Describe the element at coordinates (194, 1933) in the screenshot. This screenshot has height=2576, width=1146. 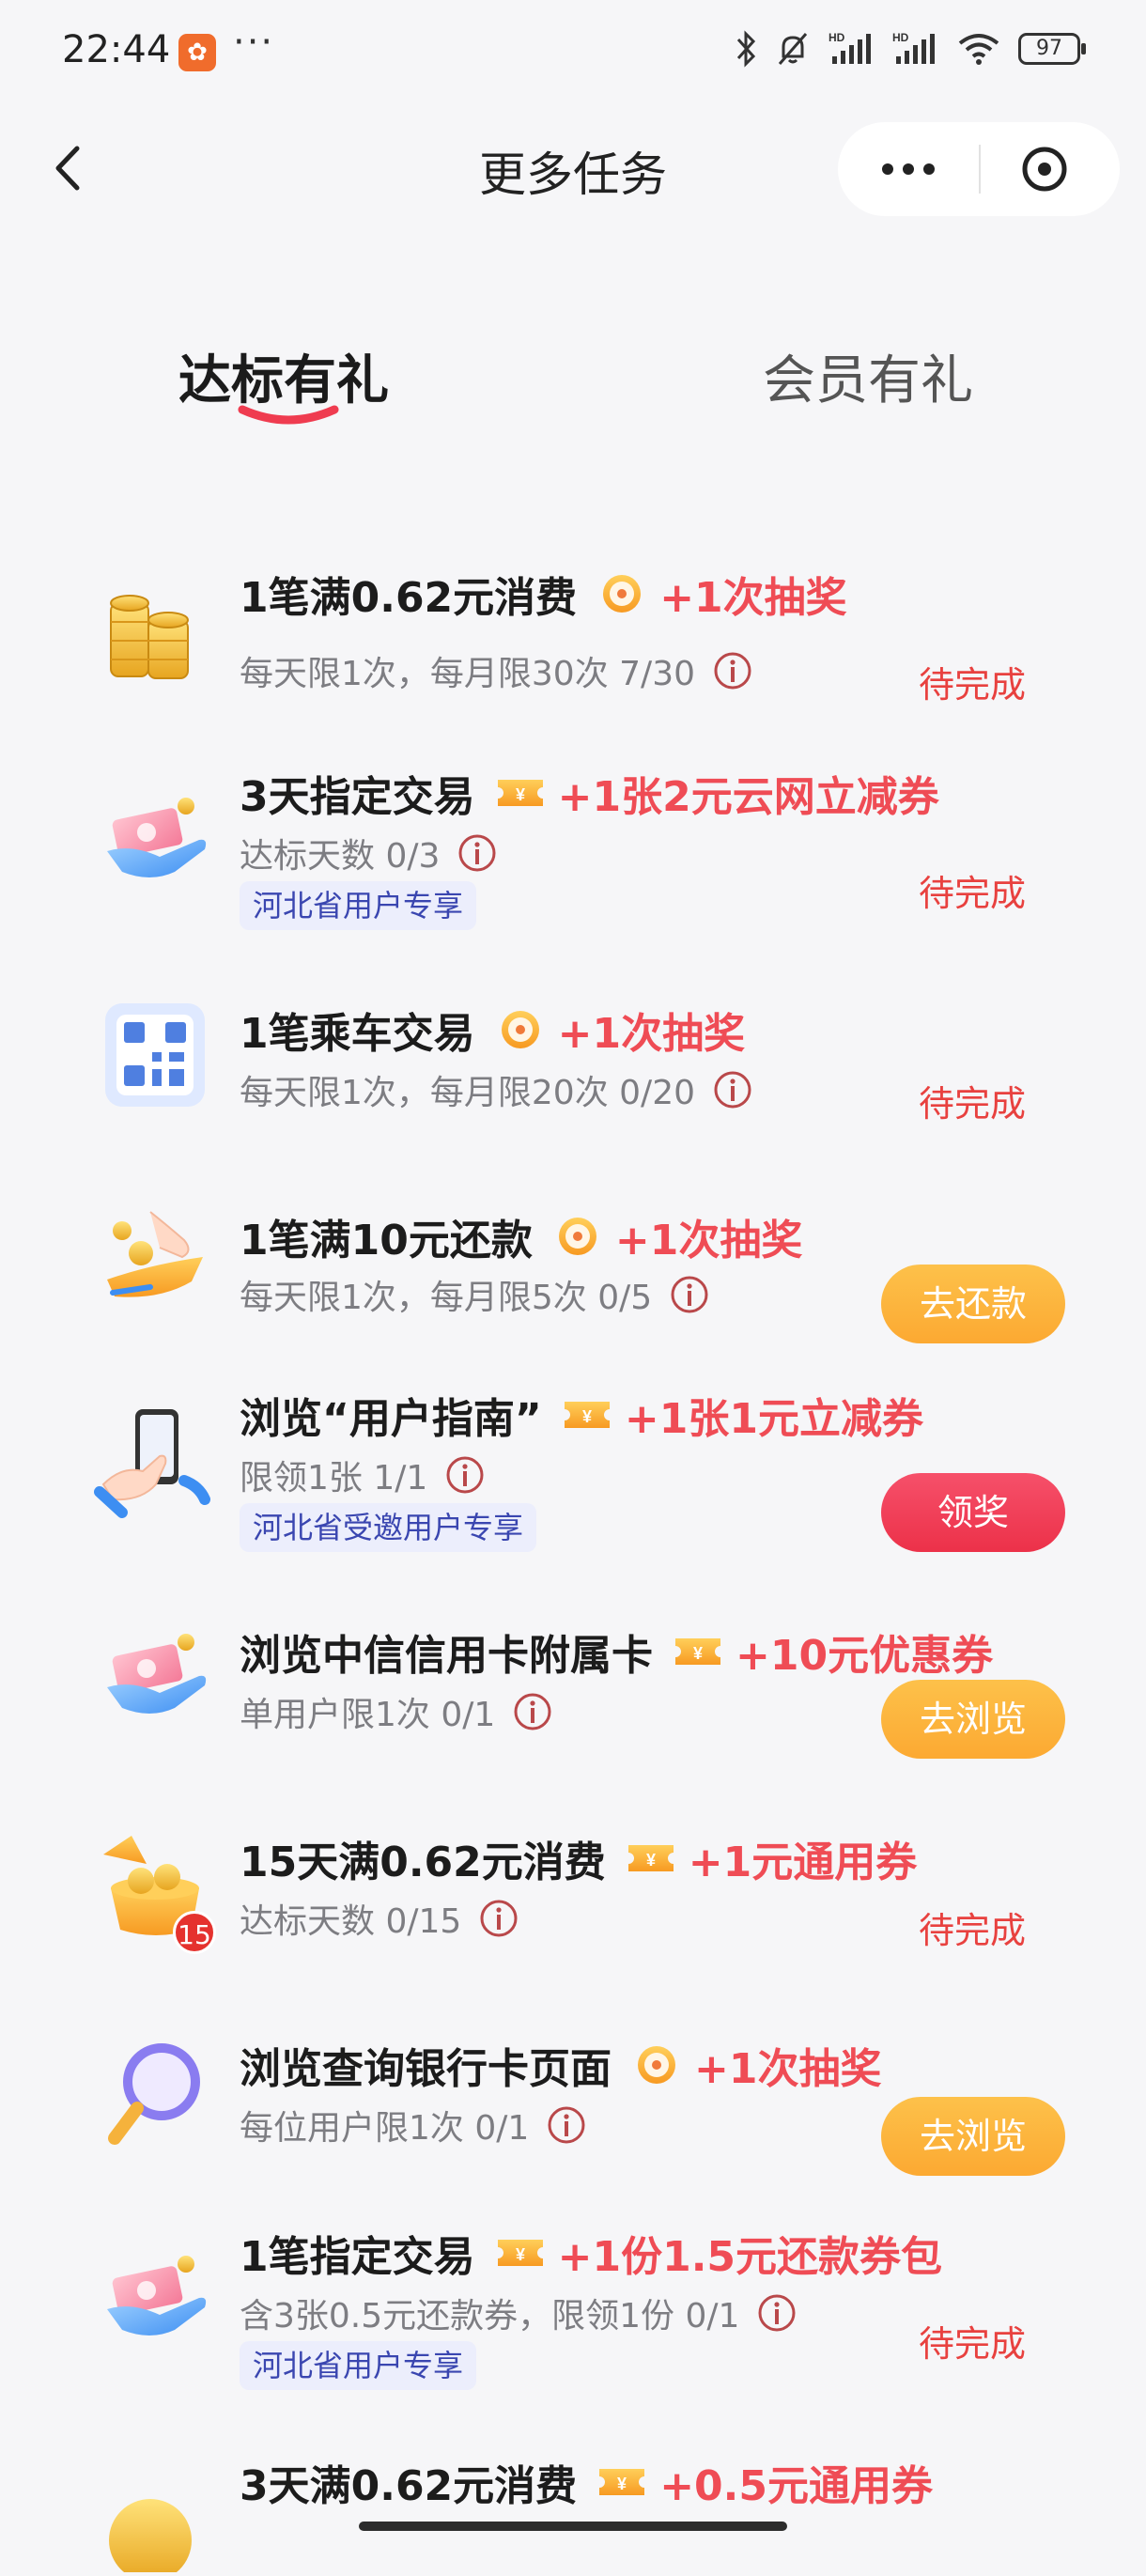
I see `icon-count-badge: 15` at that location.